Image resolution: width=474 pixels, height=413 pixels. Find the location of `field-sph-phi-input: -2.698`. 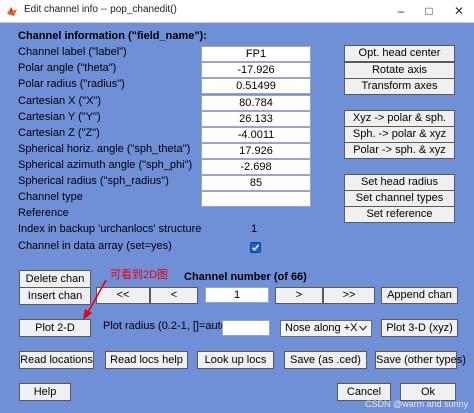

field-sph-phi-input: -2.698 is located at coordinates (256, 167).